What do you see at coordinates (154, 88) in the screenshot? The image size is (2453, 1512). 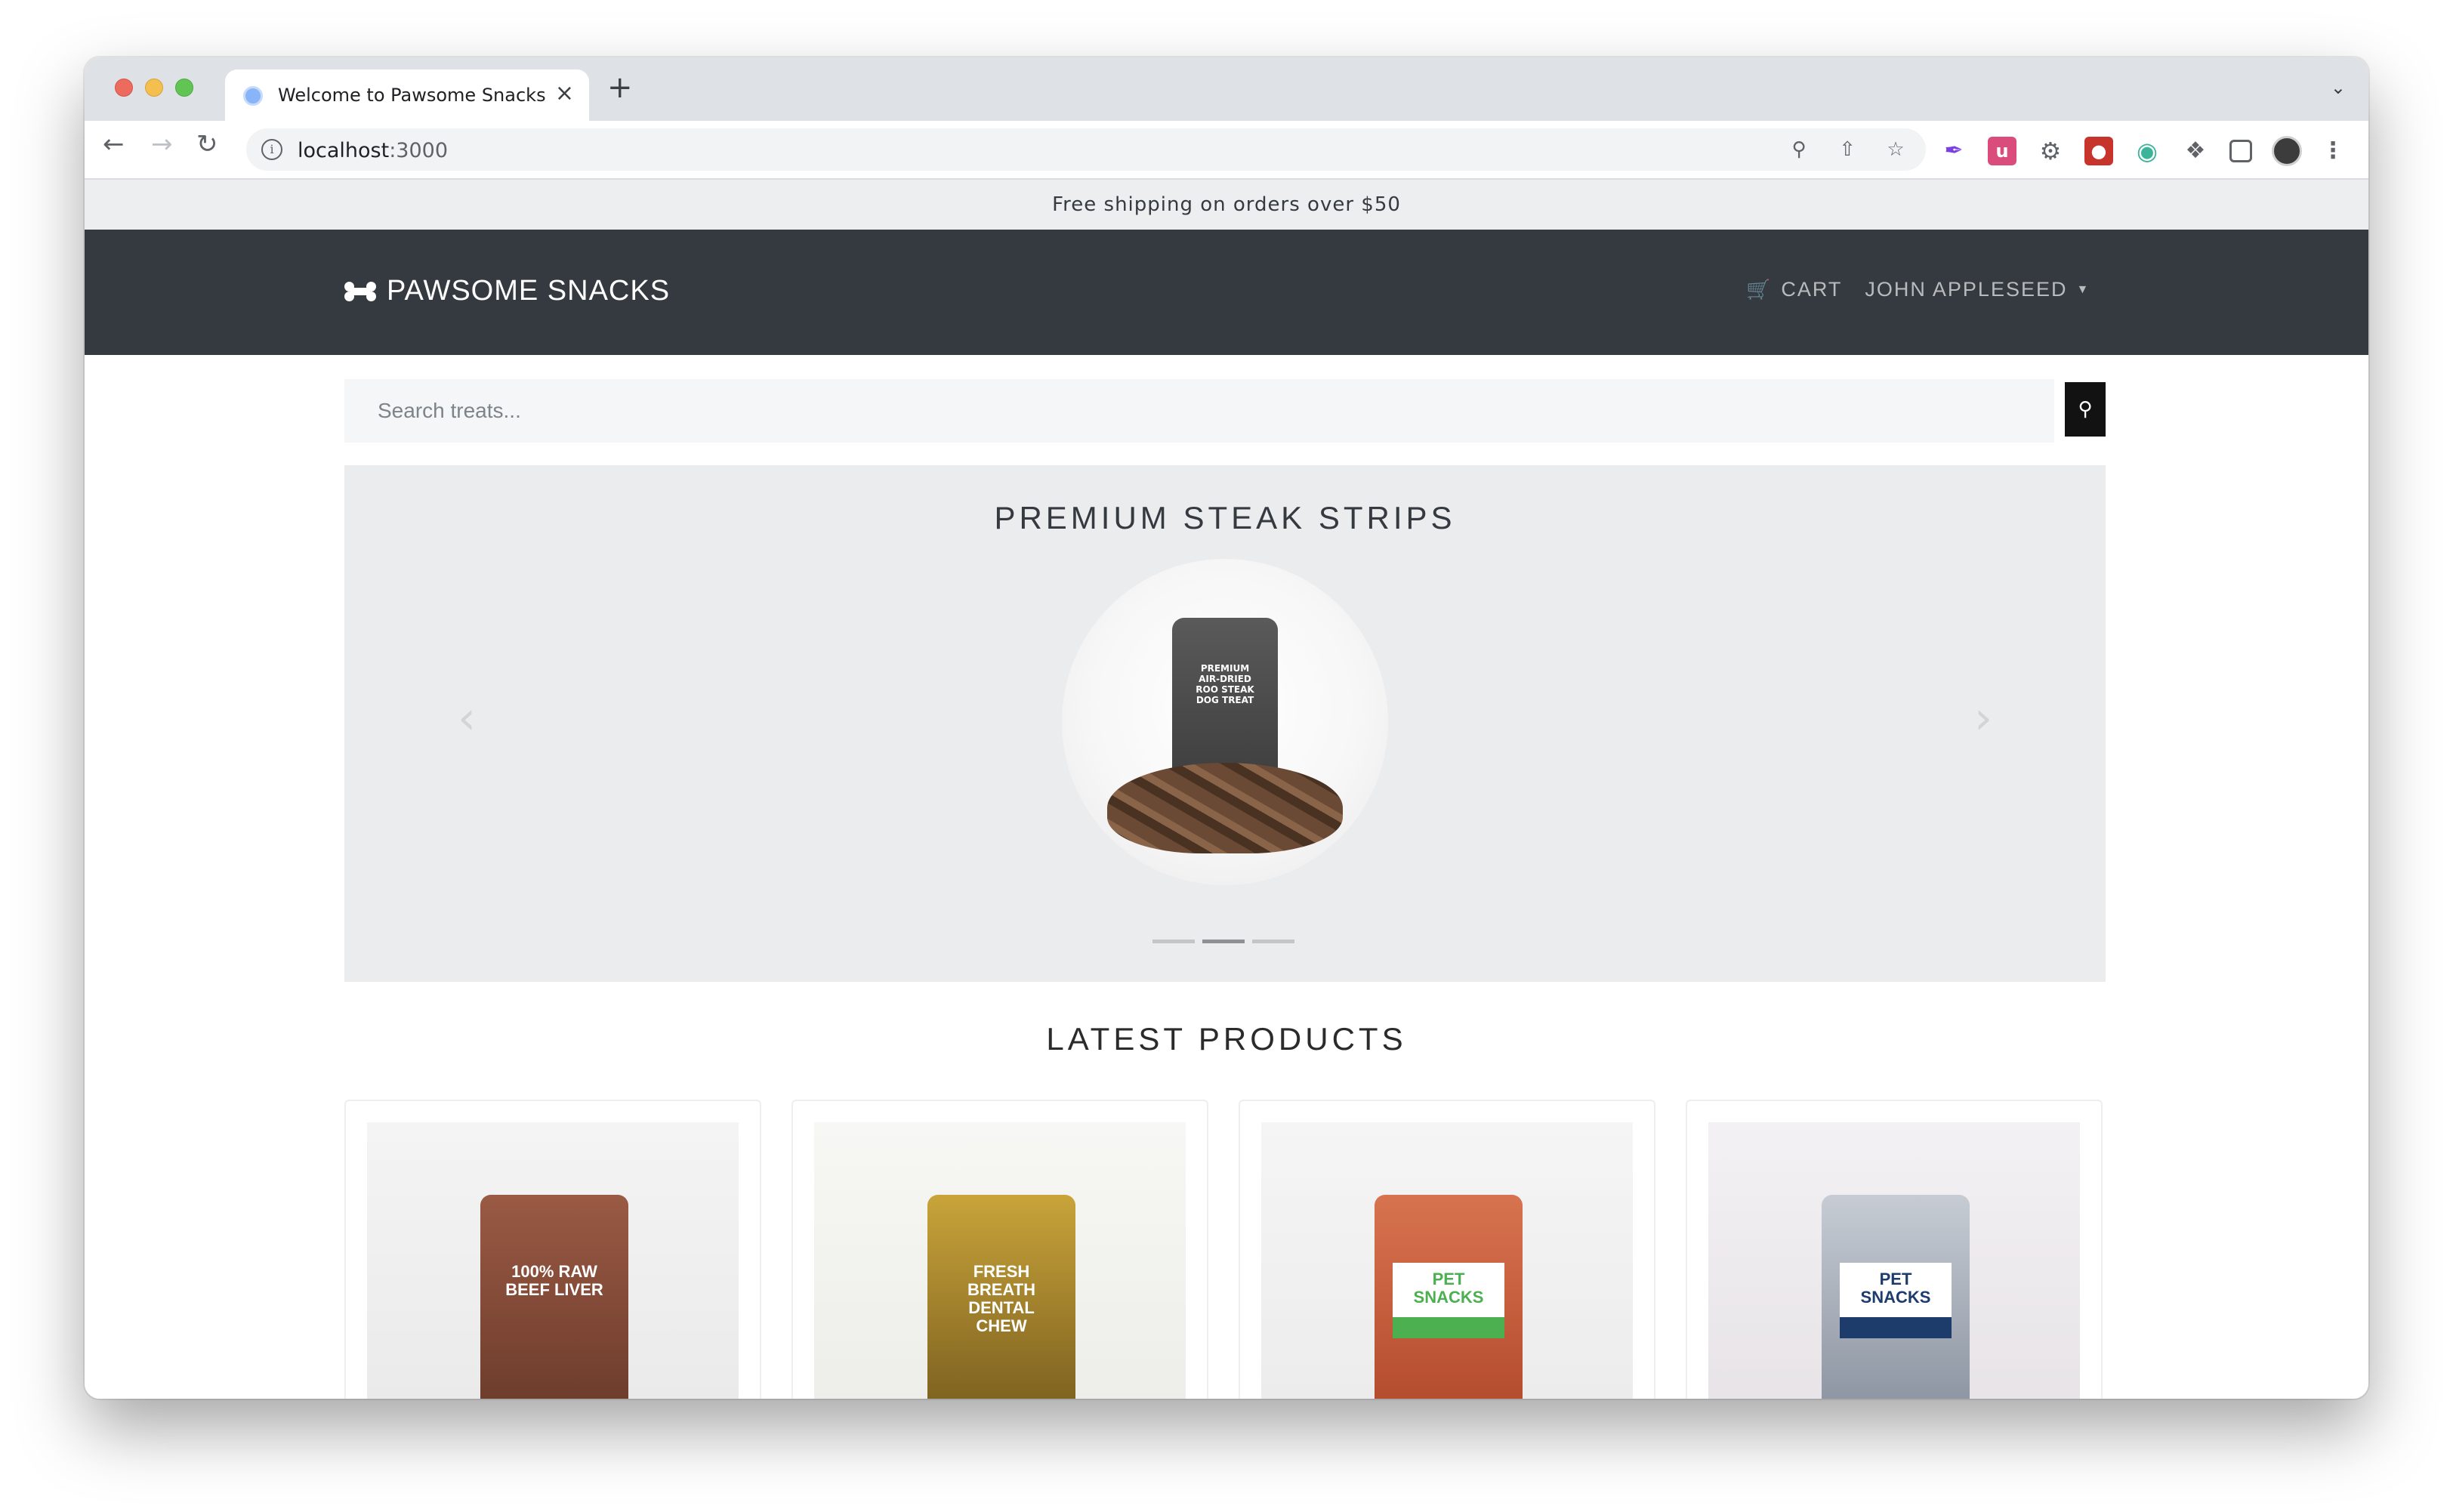 I see `minimize-window-button` at bounding box center [154, 88].